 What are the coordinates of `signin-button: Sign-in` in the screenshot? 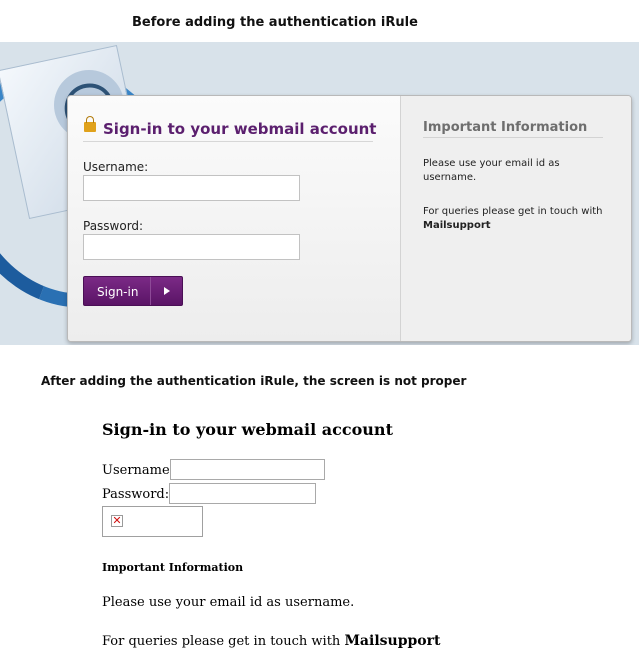 It's located at (133, 291).